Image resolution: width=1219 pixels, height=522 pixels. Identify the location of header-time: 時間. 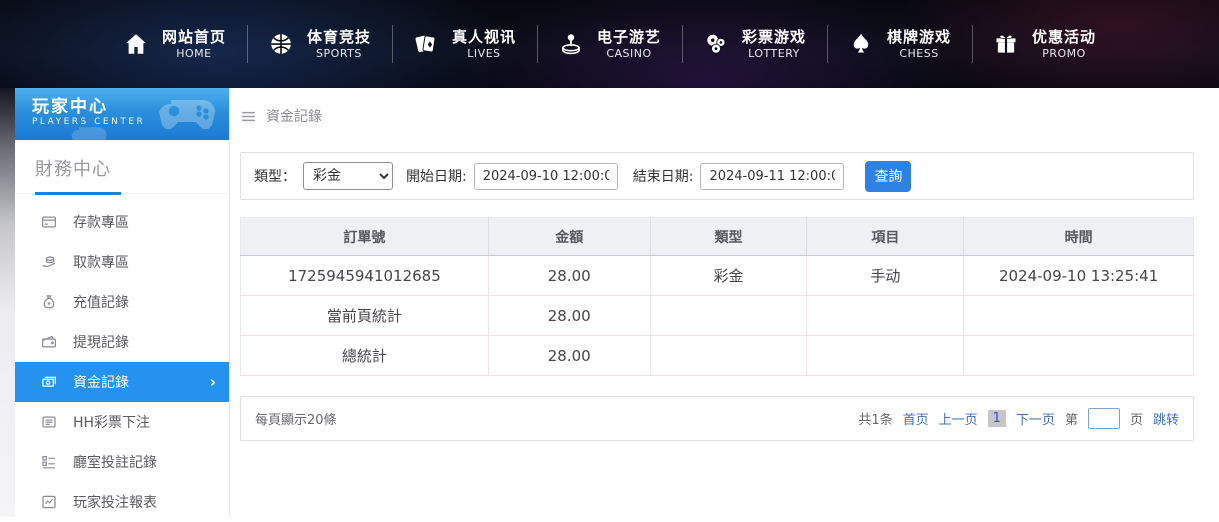
(1078, 236).